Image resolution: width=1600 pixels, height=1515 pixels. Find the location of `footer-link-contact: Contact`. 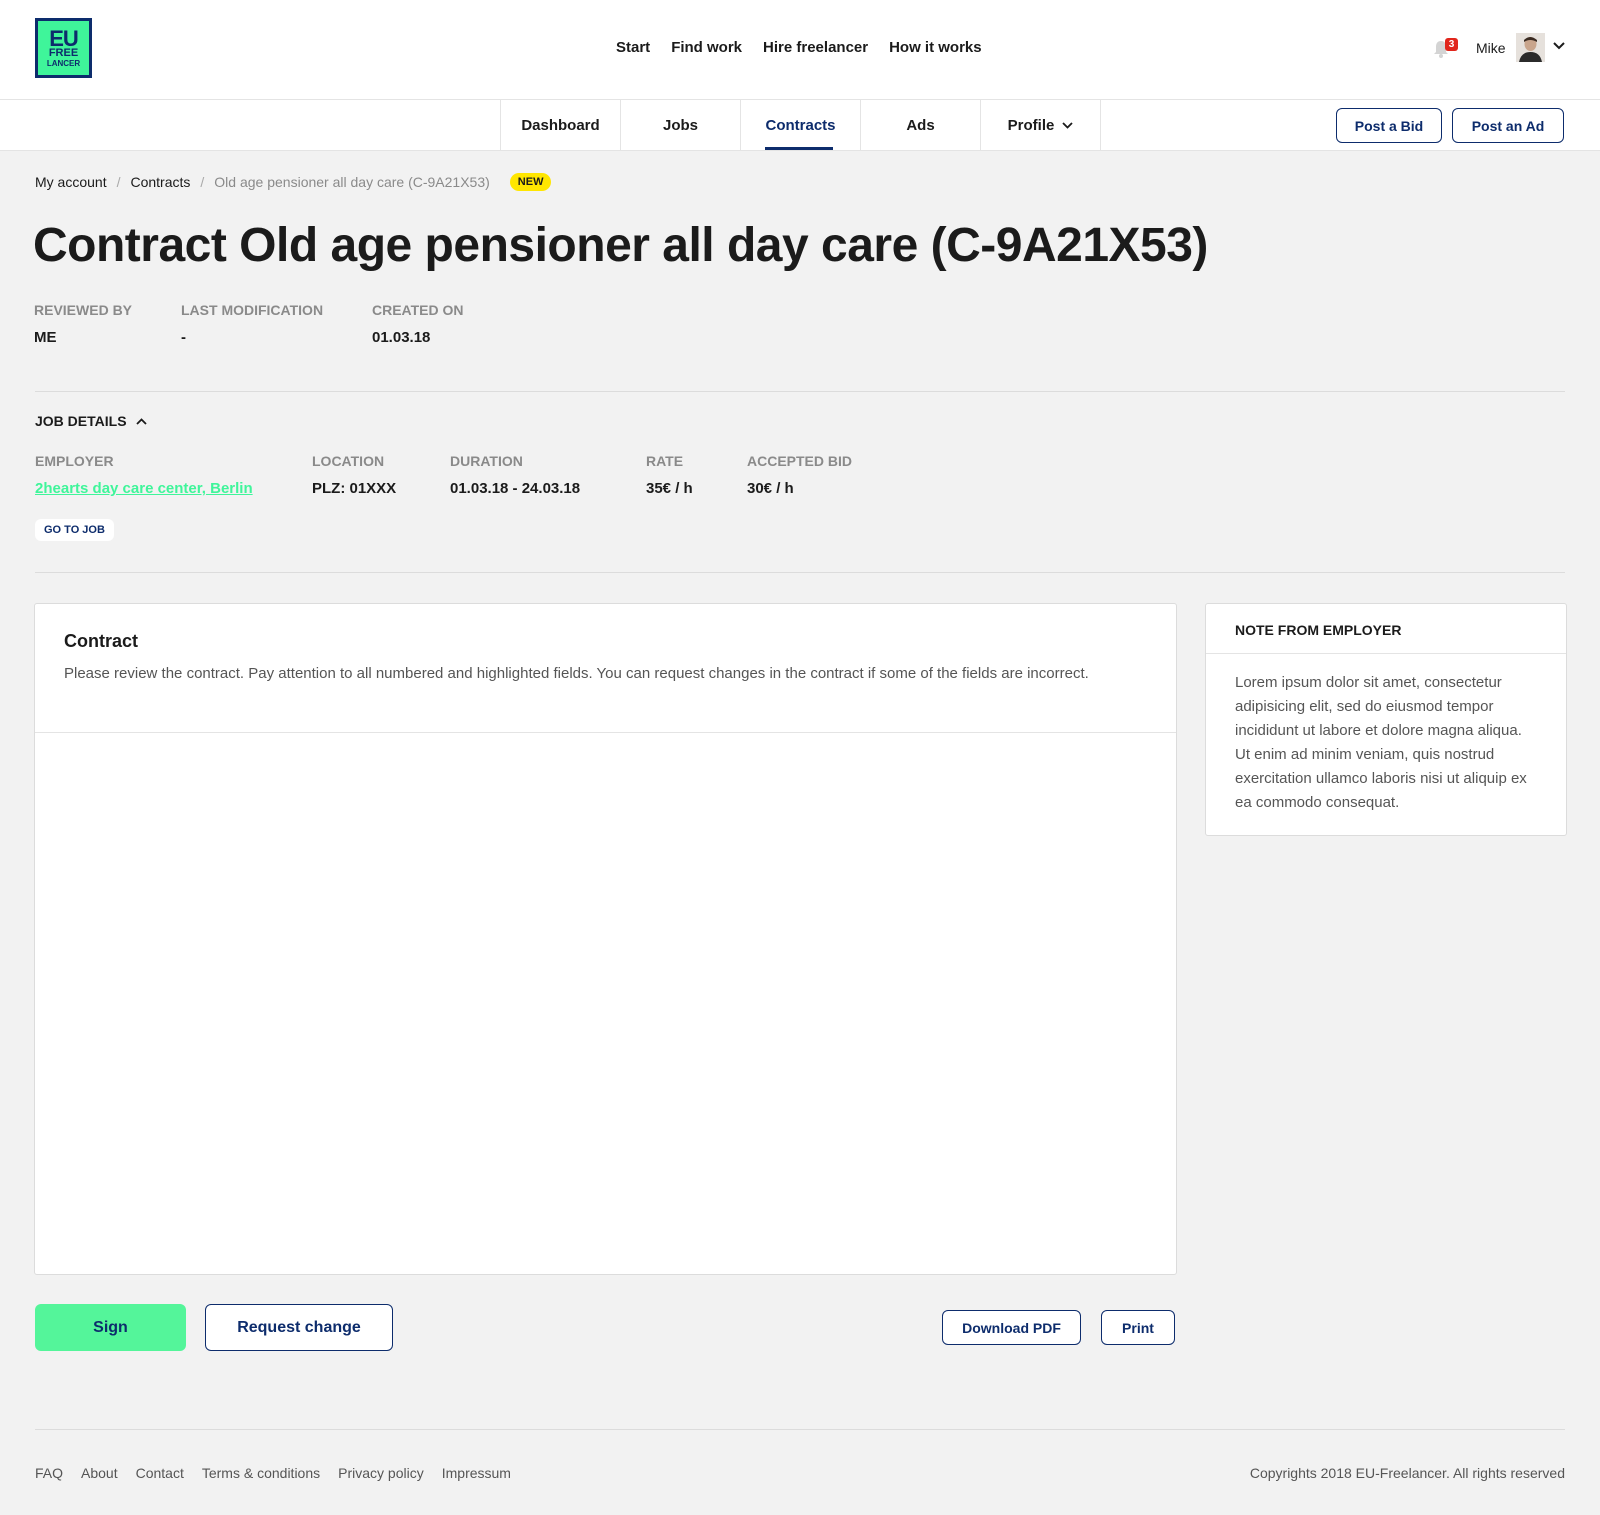

footer-link-contact: Contact is located at coordinates (160, 1473).